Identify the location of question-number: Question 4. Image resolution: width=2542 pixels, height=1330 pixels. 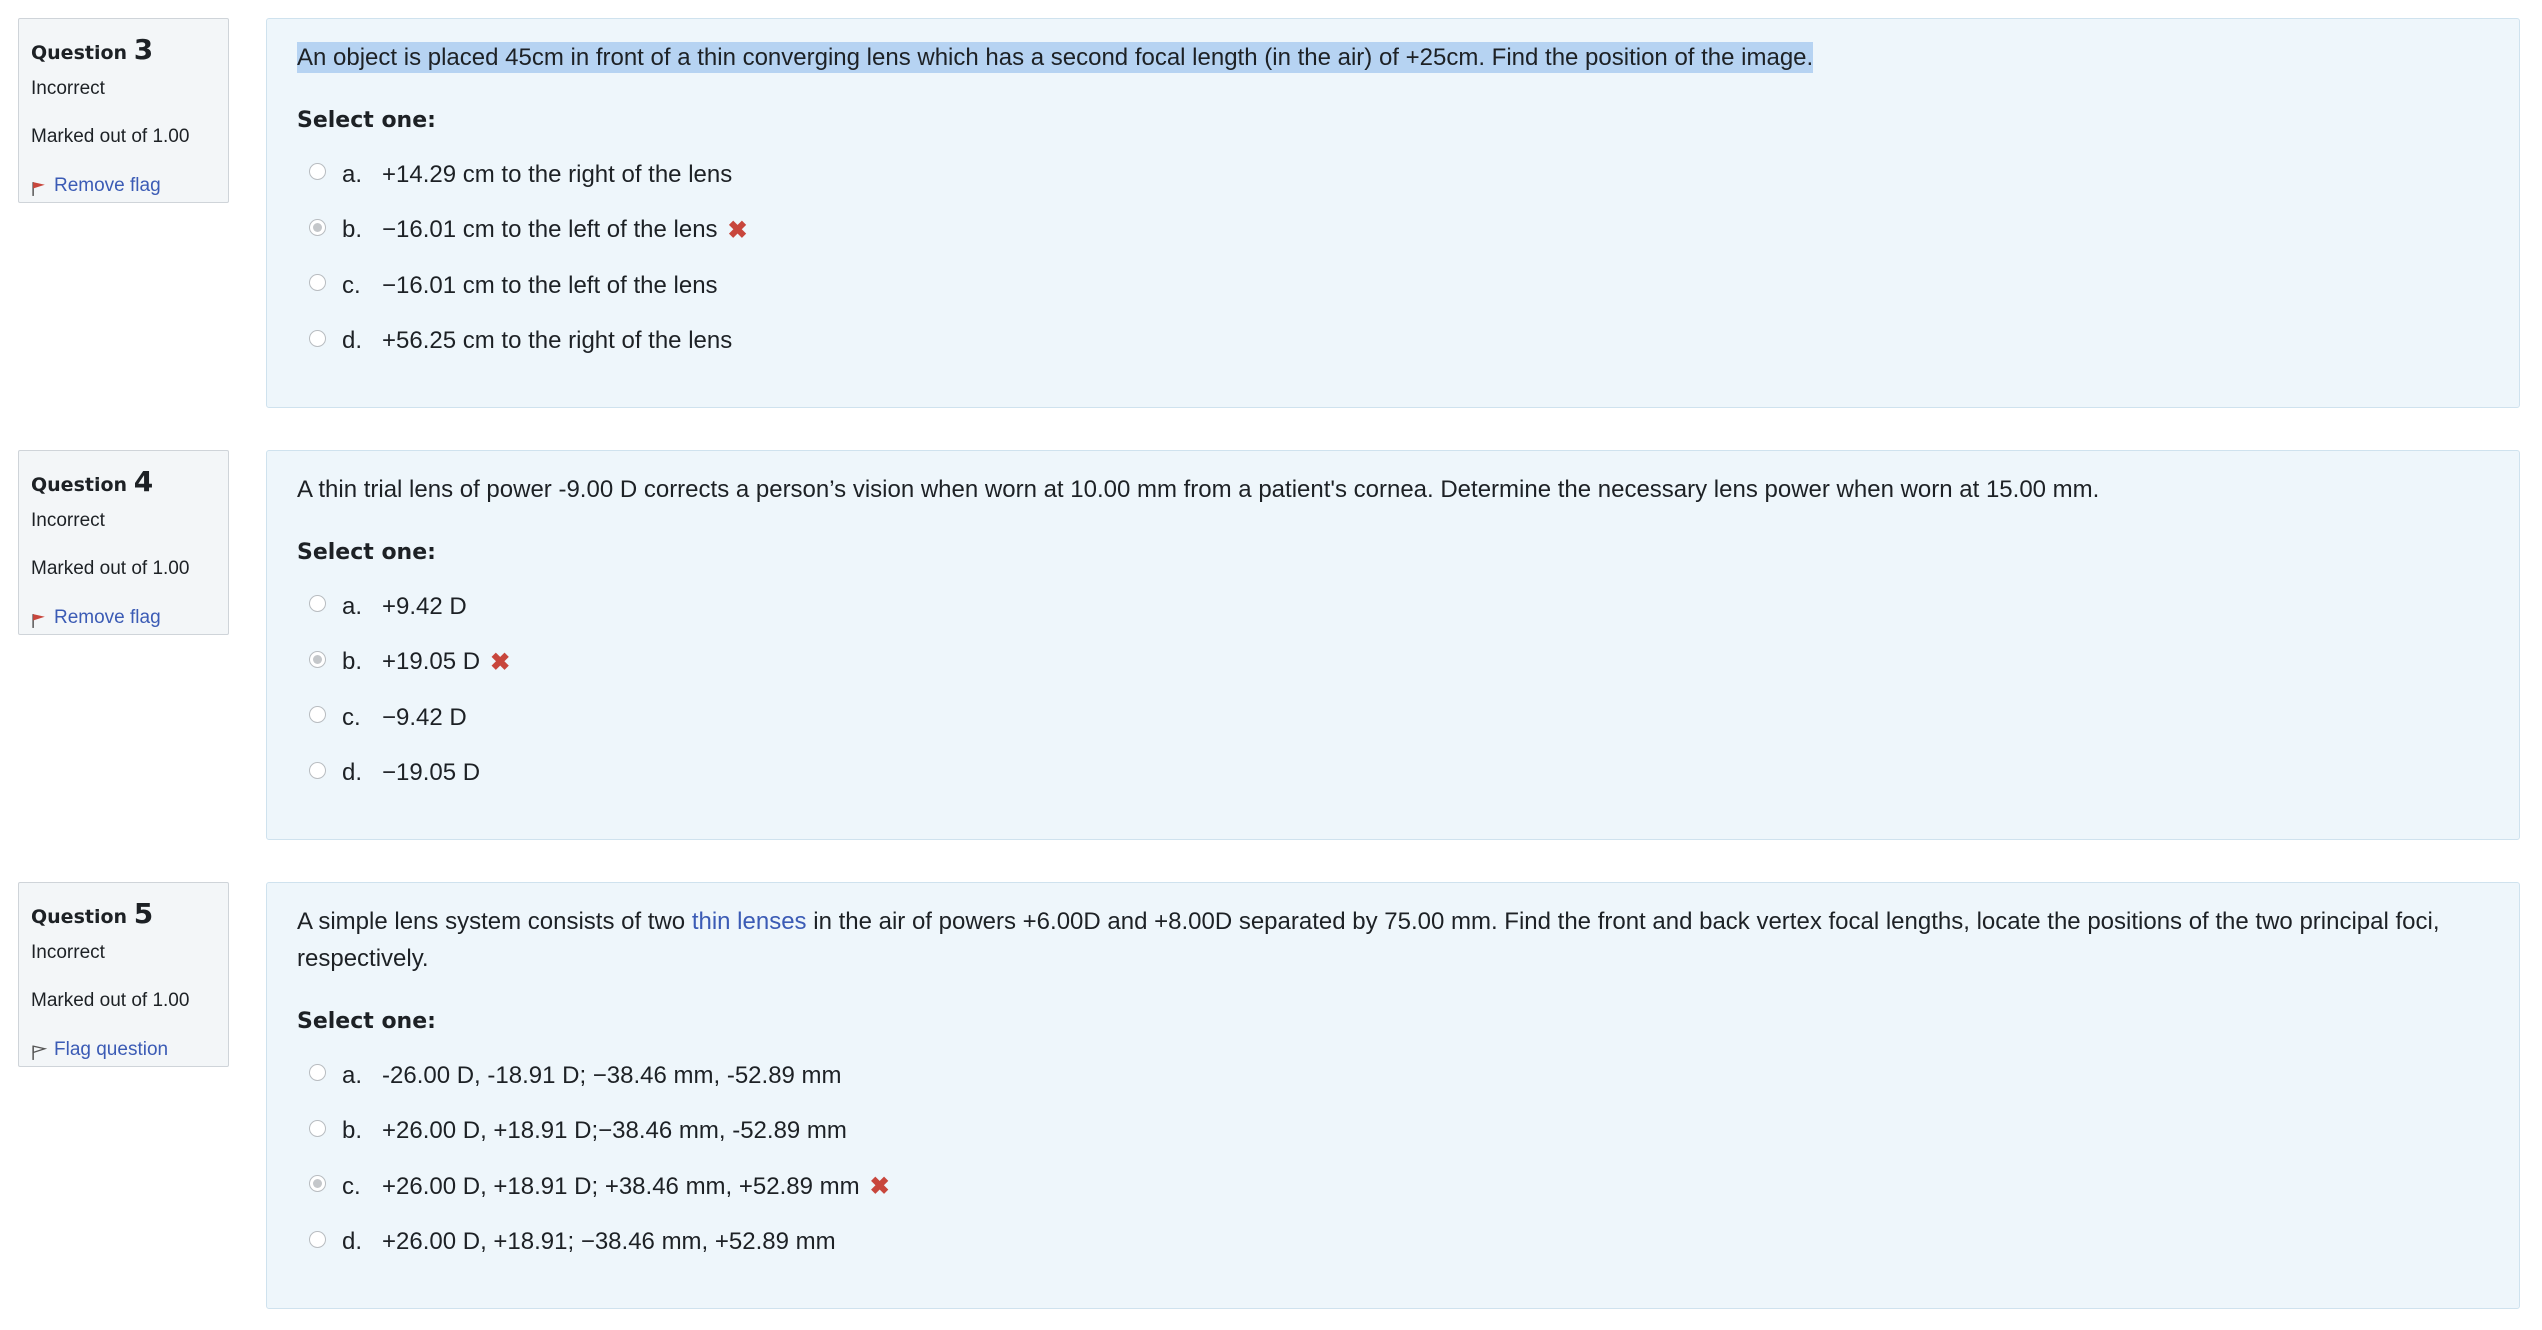
(123, 481).